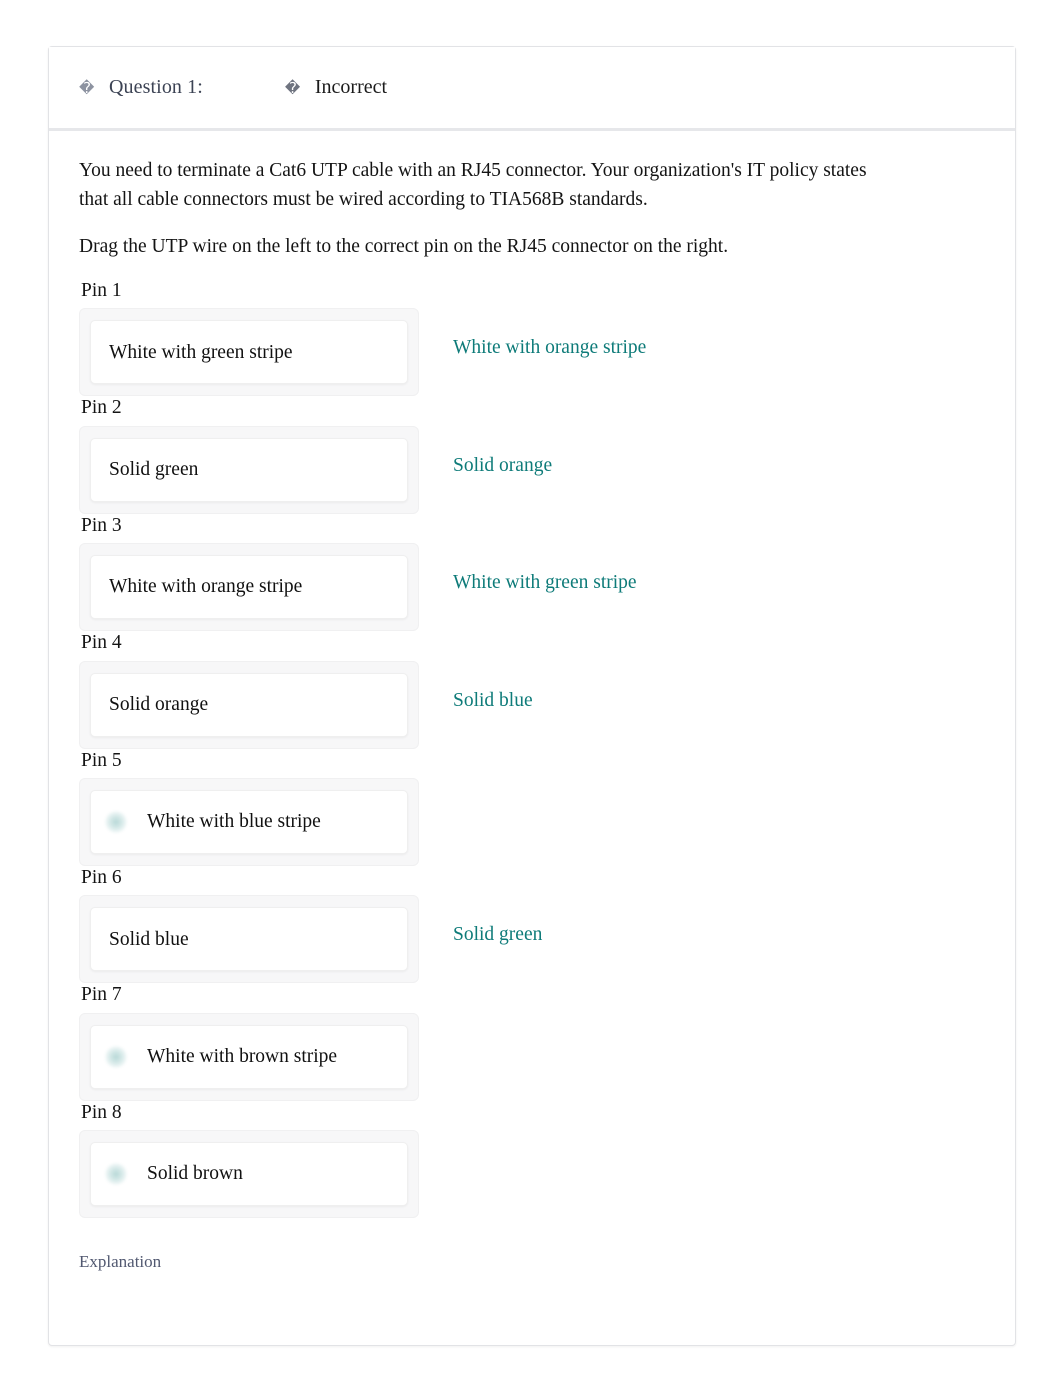 This screenshot has width=1062, height=1376. What do you see at coordinates (532, 821) in the screenshot?
I see `pin-pair: White with blue stripe` at bounding box center [532, 821].